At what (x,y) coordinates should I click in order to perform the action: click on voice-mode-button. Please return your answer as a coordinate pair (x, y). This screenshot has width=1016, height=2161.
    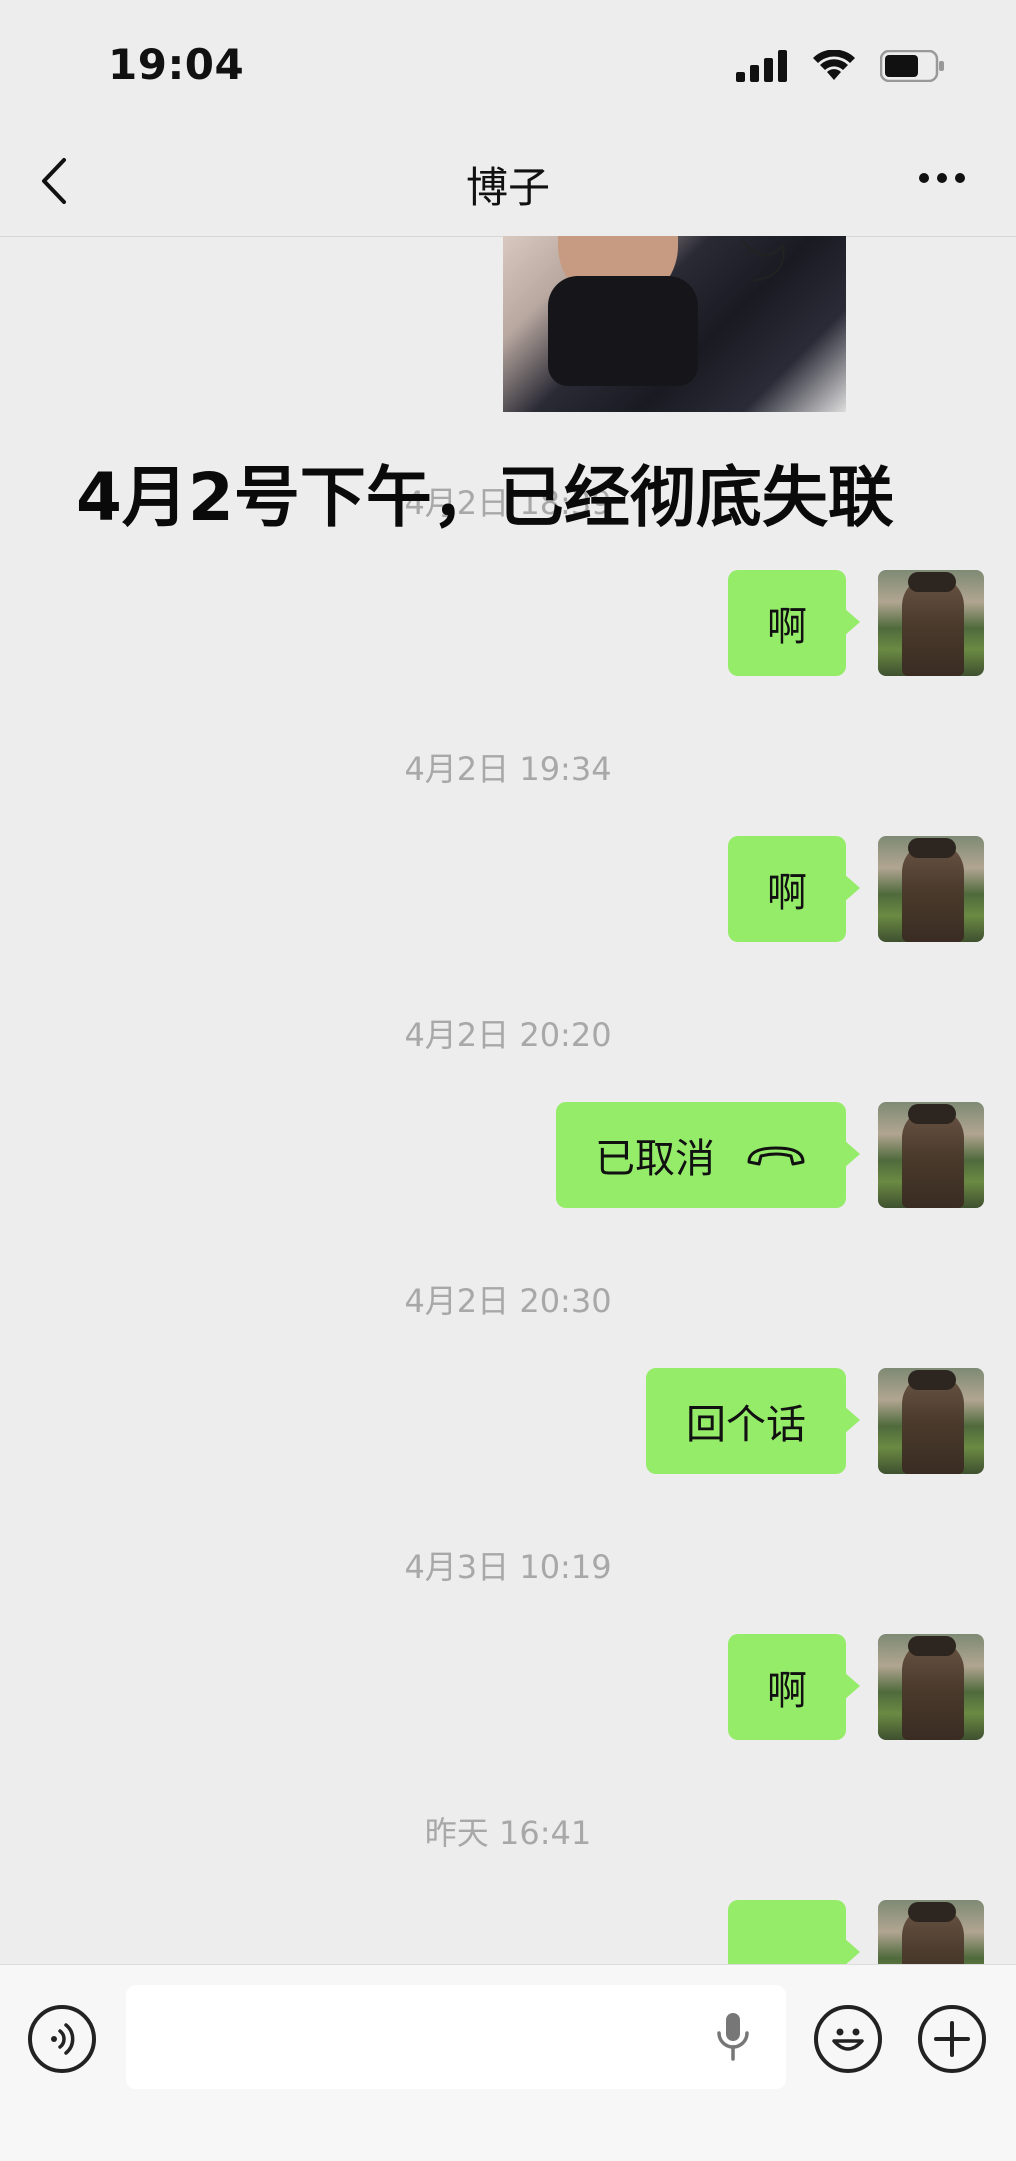
    Looking at the image, I should click on (62, 2039).